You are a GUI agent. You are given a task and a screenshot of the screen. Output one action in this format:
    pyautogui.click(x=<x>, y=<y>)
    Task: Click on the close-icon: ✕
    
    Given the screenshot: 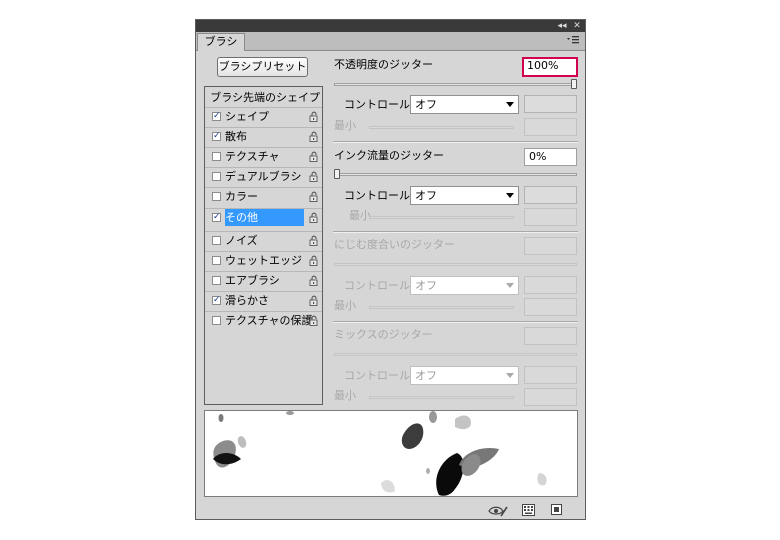 What is the action you would take?
    pyautogui.click(x=577, y=26)
    